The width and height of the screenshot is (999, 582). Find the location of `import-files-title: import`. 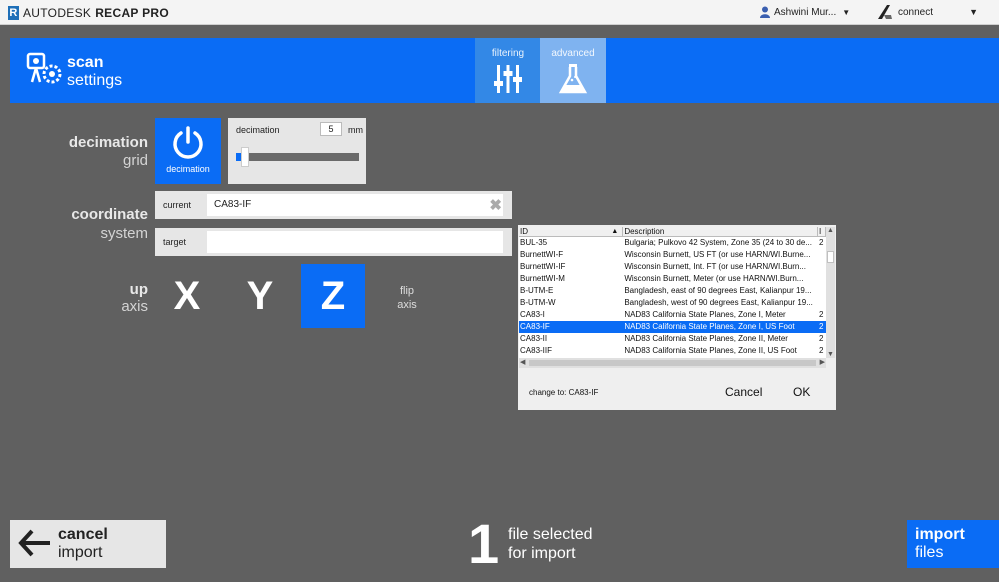

import-files-title: import is located at coordinates (940, 534).